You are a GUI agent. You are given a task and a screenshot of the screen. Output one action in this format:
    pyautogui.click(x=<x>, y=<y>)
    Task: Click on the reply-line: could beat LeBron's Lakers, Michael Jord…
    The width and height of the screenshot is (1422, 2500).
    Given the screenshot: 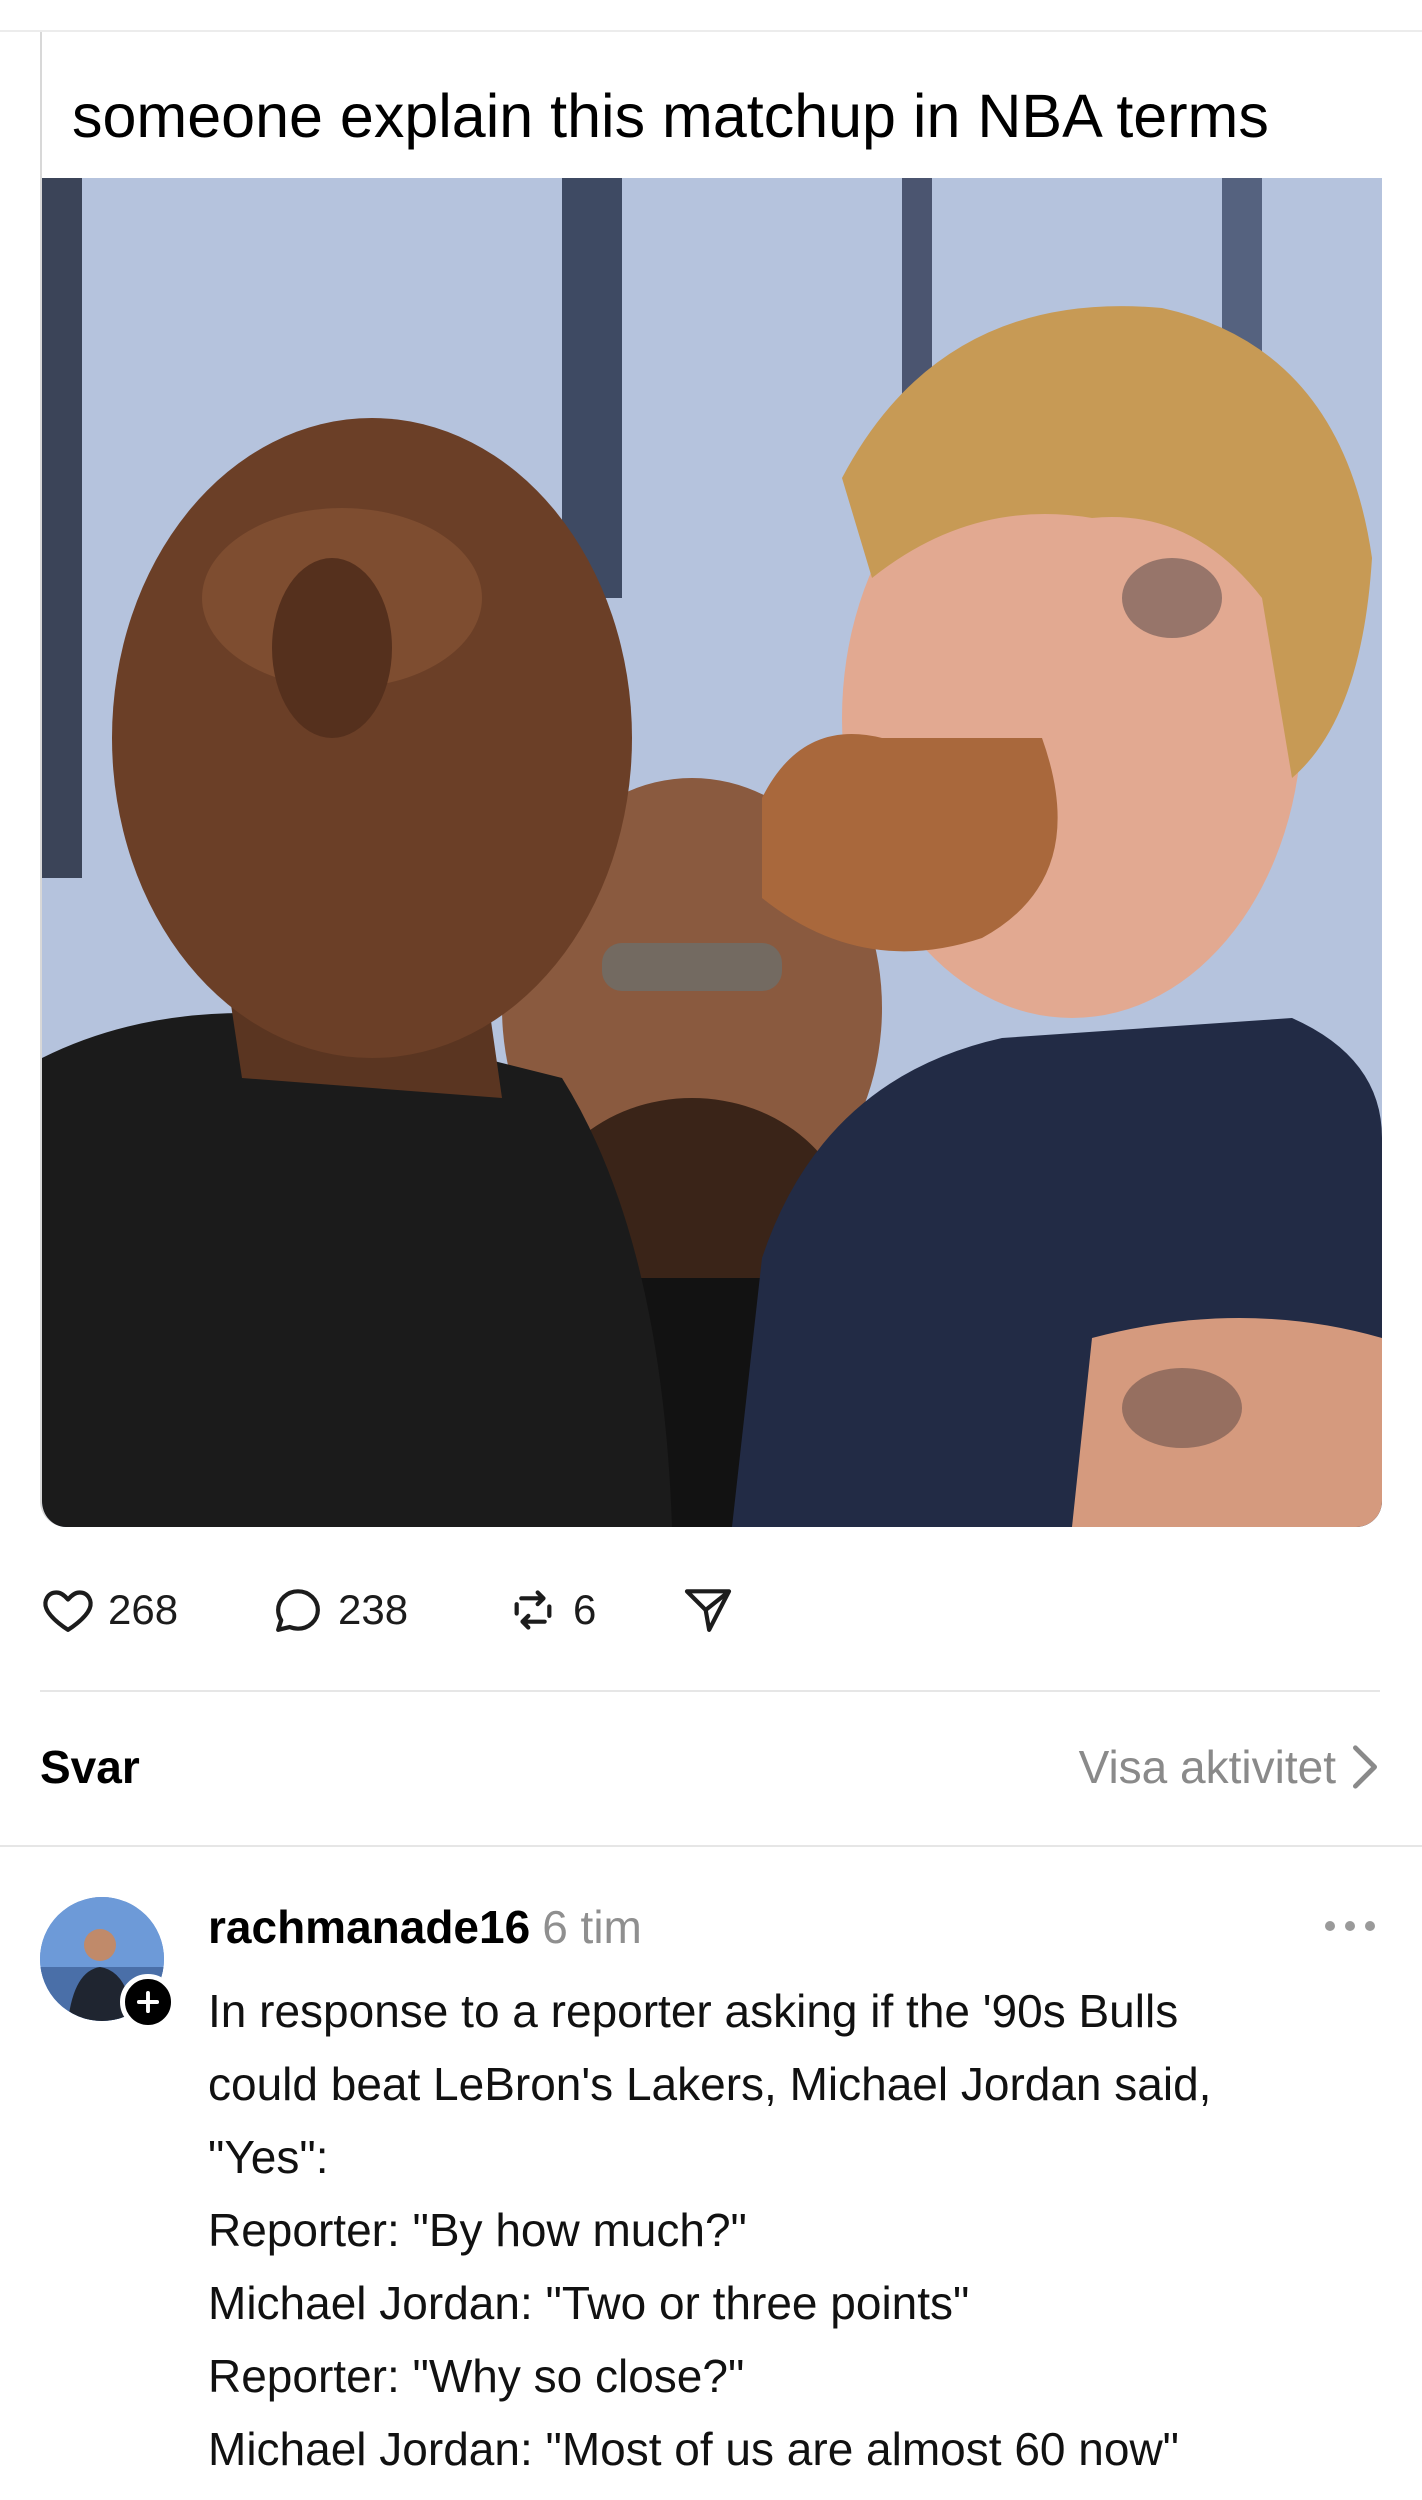 What is the action you would take?
    pyautogui.click(x=710, y=2084)
    